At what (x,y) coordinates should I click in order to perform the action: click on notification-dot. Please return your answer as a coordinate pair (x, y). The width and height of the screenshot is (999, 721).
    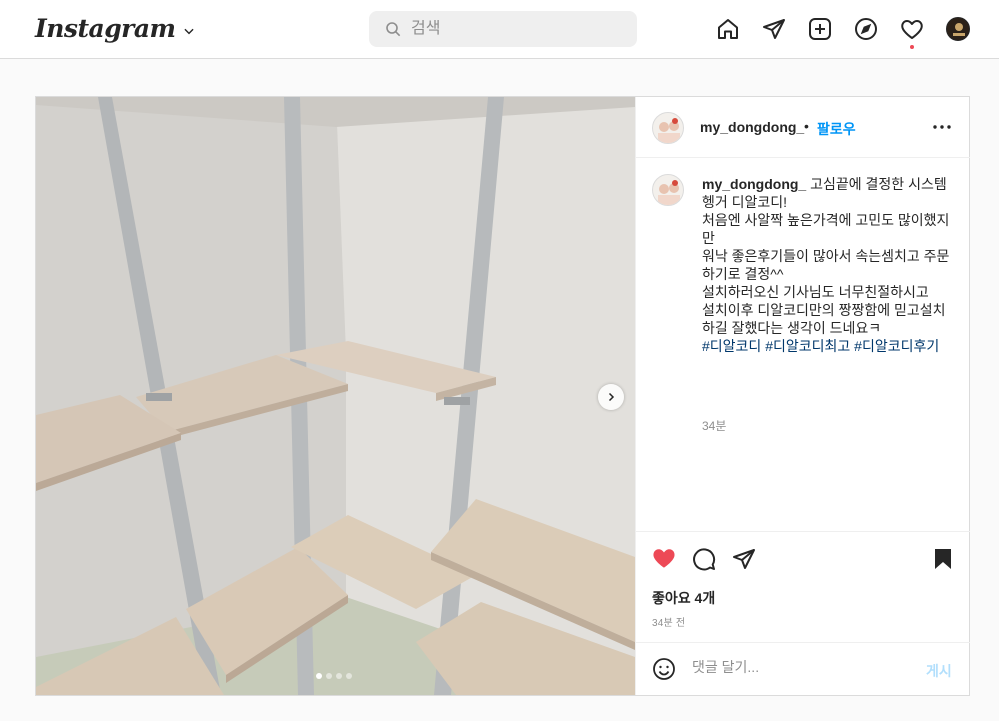
    Looking at the image, I should click on (912, 47).